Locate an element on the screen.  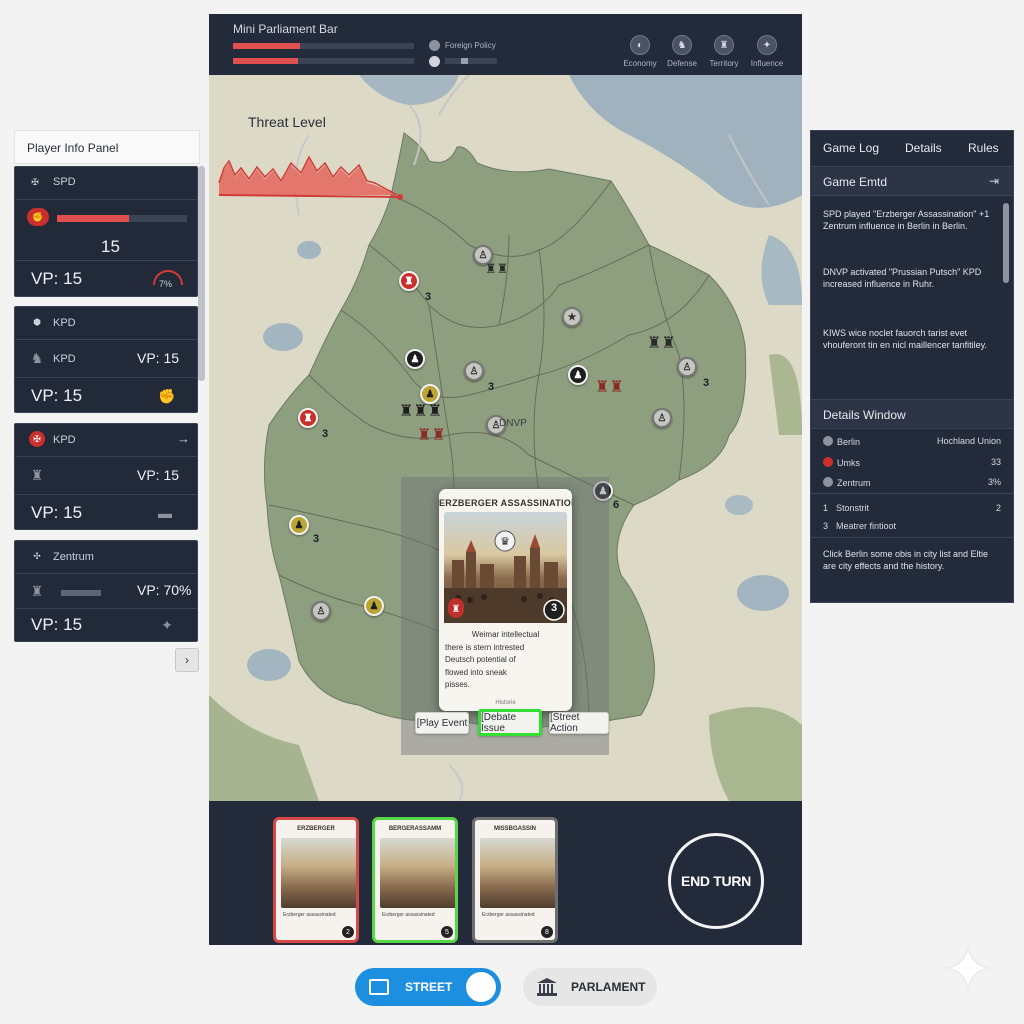
economy-icon: ◐ is located at coordinates (640, 45).